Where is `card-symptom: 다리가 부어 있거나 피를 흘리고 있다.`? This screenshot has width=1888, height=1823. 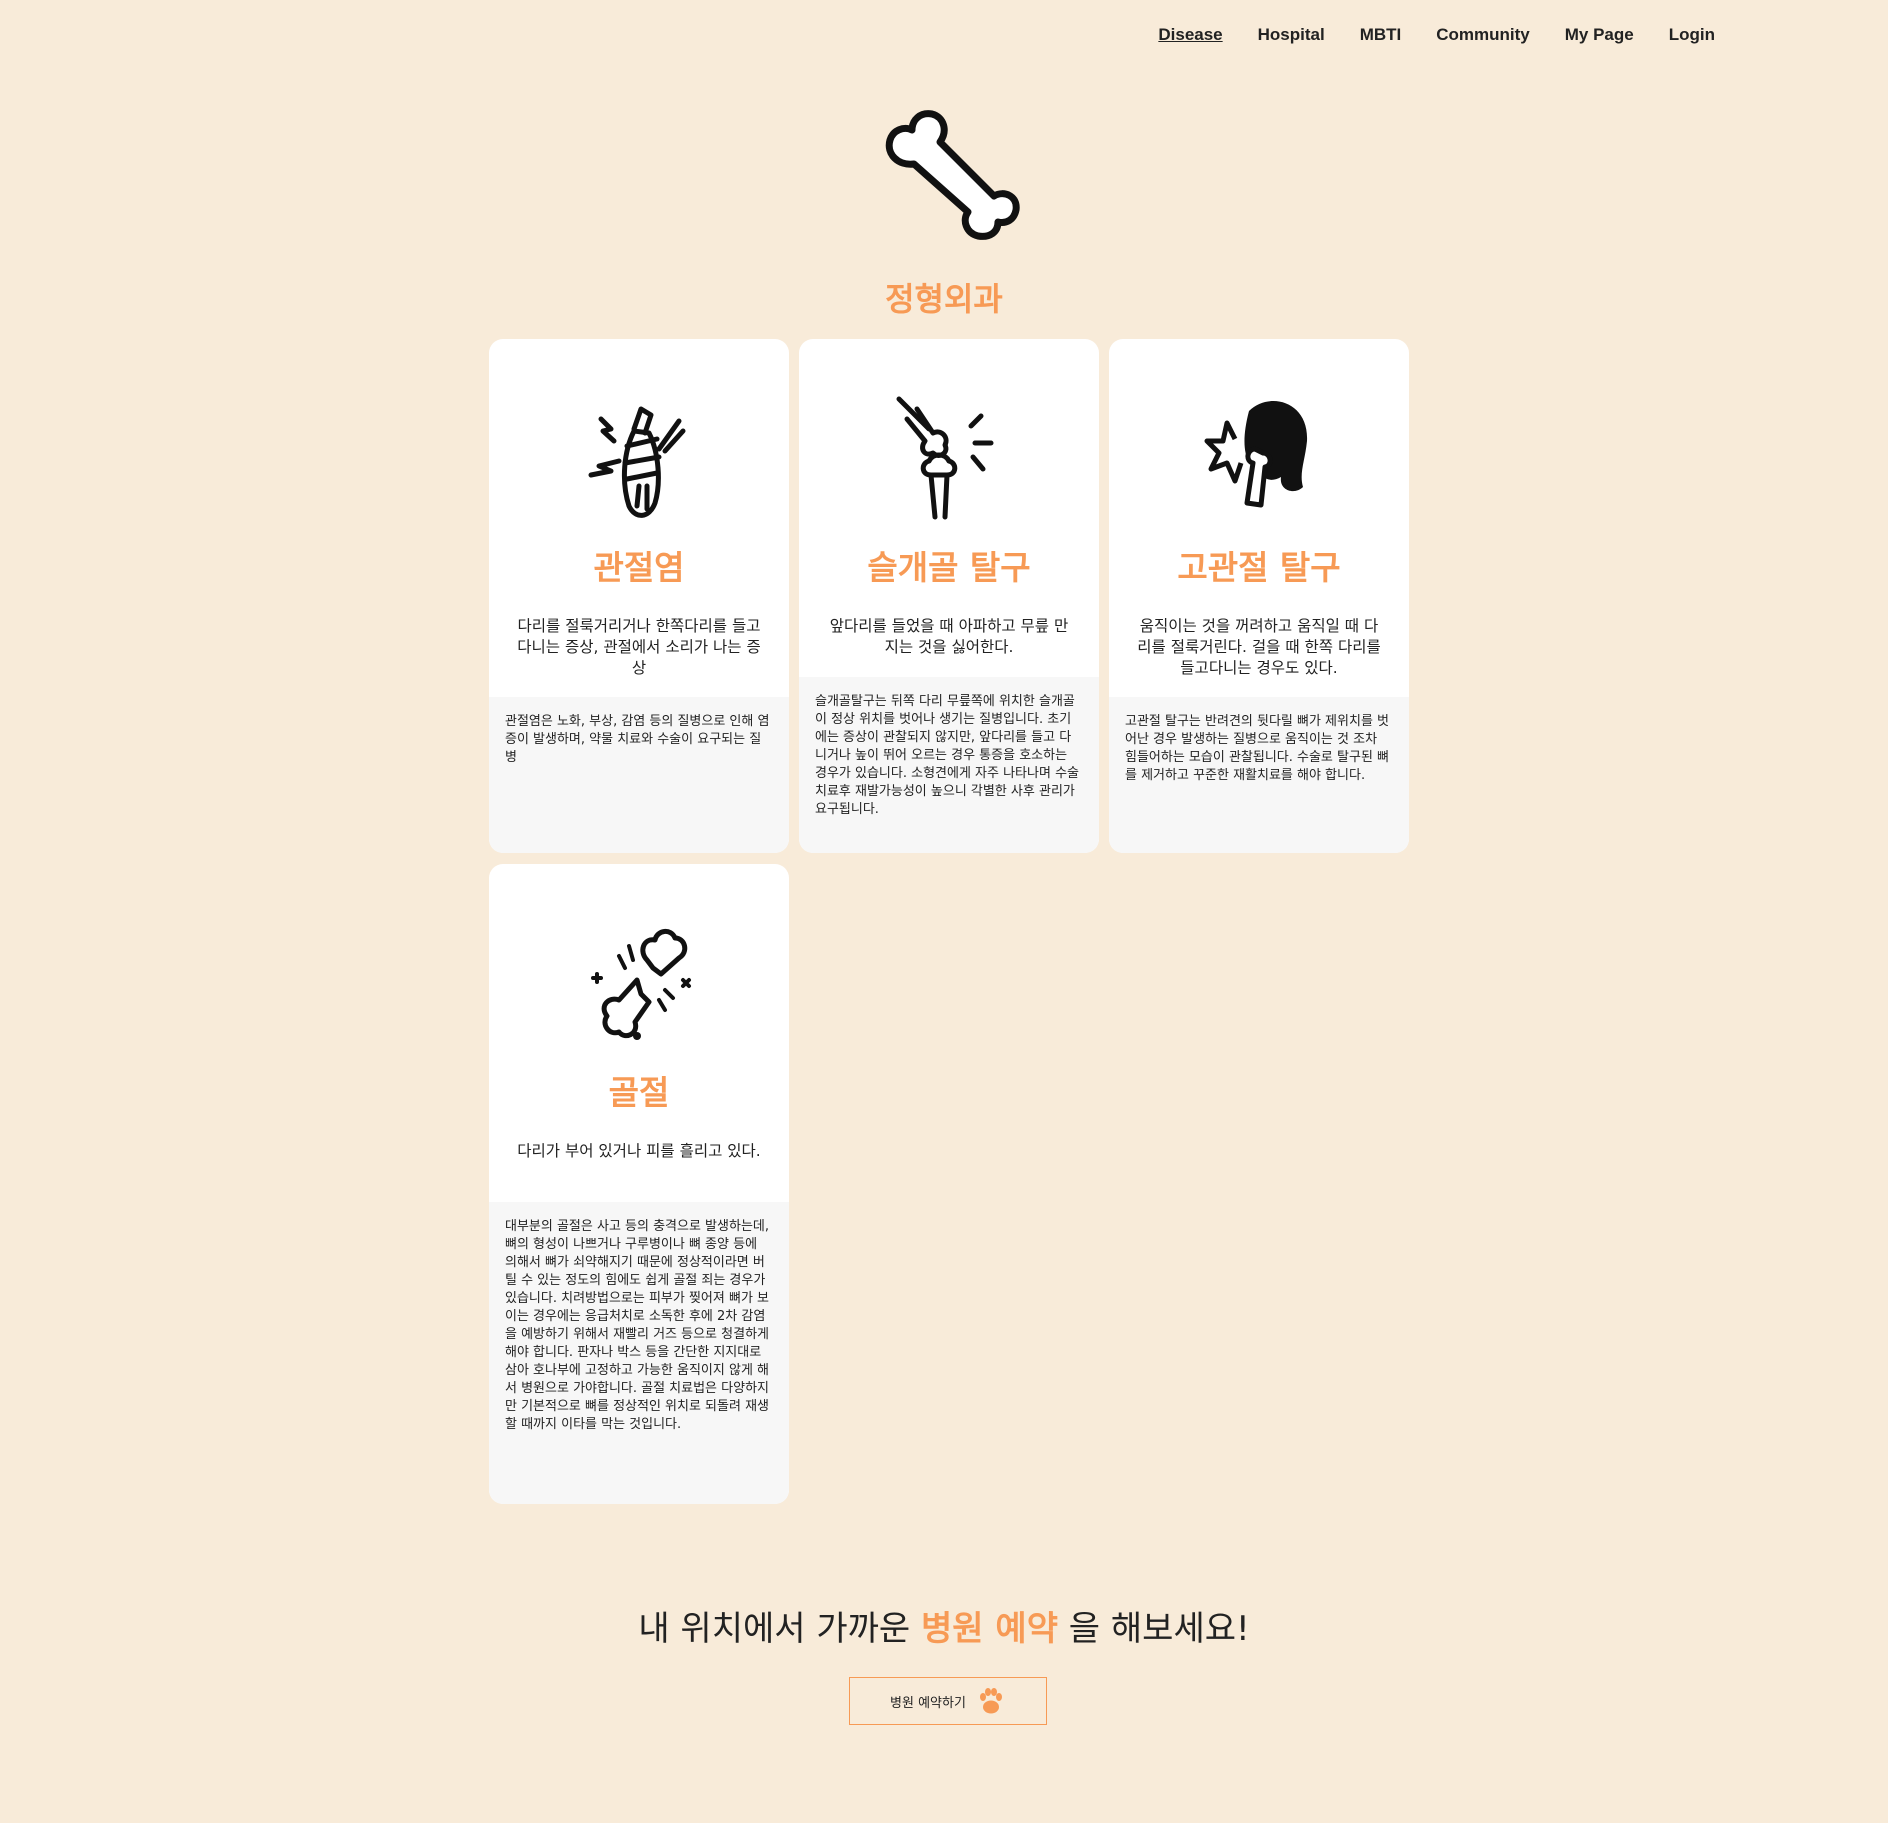 card-symptom: 다리가 부어 있거나 피를 흘리고 있다. is located at coordinates (639, 1151).